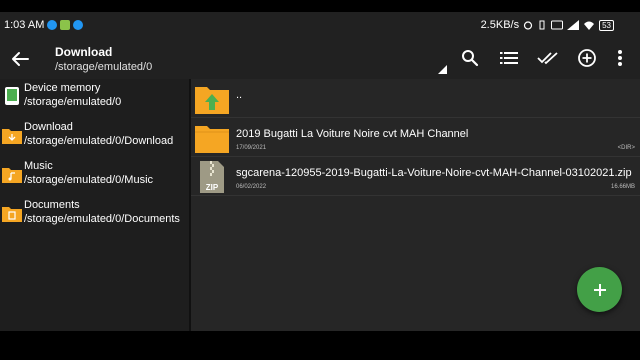 Image resolution: width=640 pixels, height=360 pixels. I want to click on list-view-icon, so click(509, 58).